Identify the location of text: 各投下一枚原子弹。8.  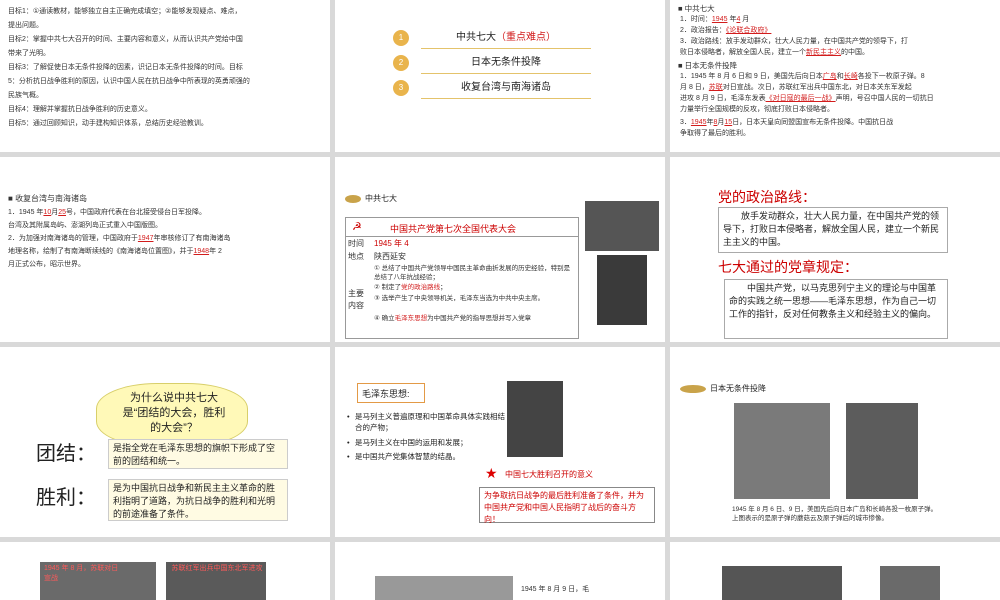
(891, 76).